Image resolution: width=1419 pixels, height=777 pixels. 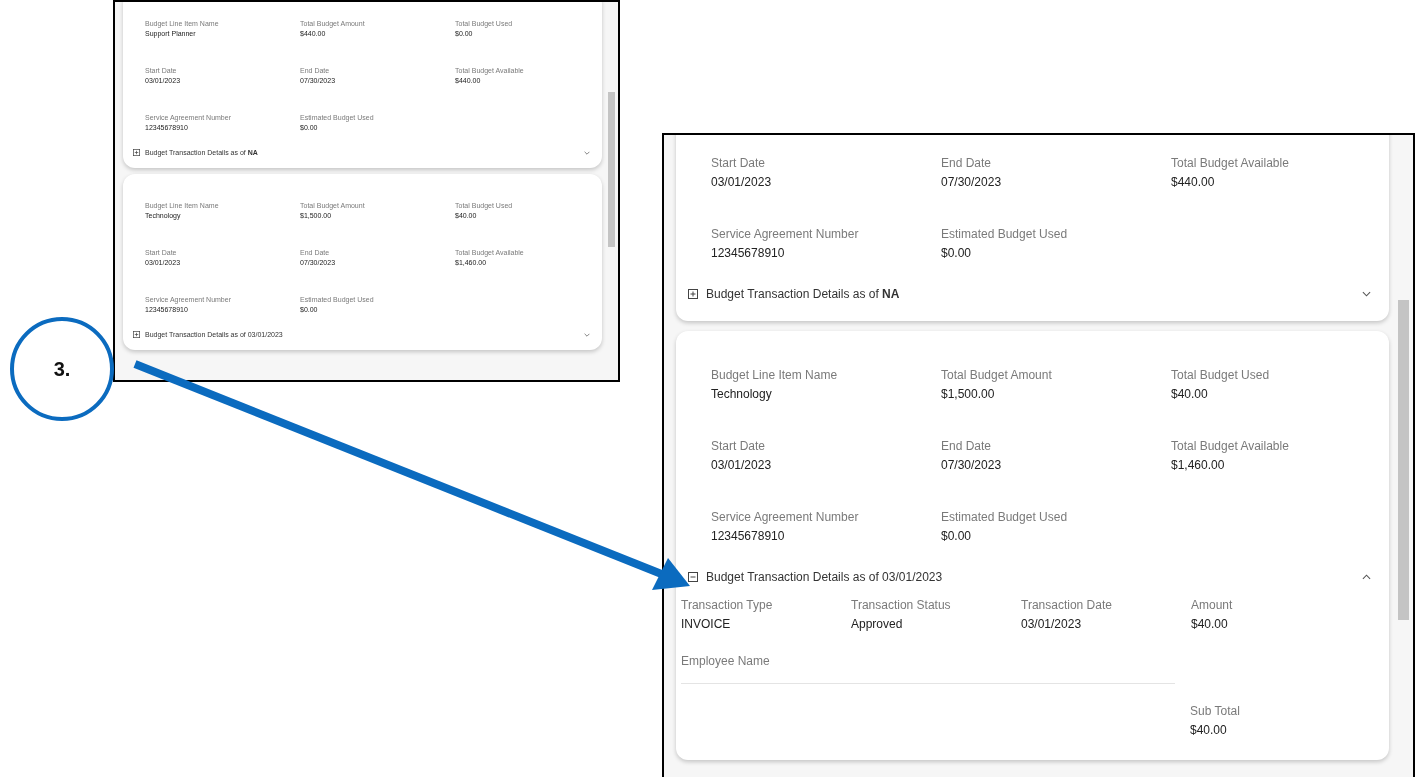 I want to click on field-value: $440.00, so click(x=1193, y=182).